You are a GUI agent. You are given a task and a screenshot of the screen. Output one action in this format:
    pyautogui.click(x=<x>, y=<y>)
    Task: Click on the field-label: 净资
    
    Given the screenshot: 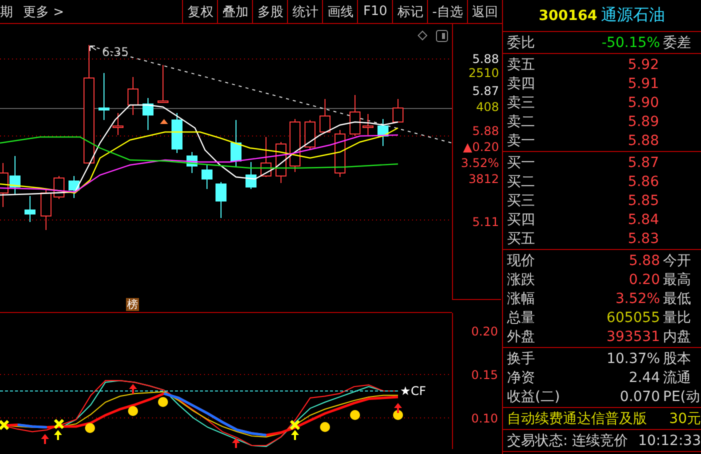 What is the action you would take?
    pyautogui.click(x=521, y=377)
    